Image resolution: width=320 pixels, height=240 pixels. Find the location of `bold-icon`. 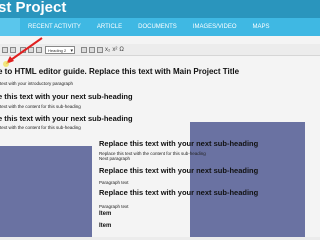

bold-icon is located at coordinates (5, 49).